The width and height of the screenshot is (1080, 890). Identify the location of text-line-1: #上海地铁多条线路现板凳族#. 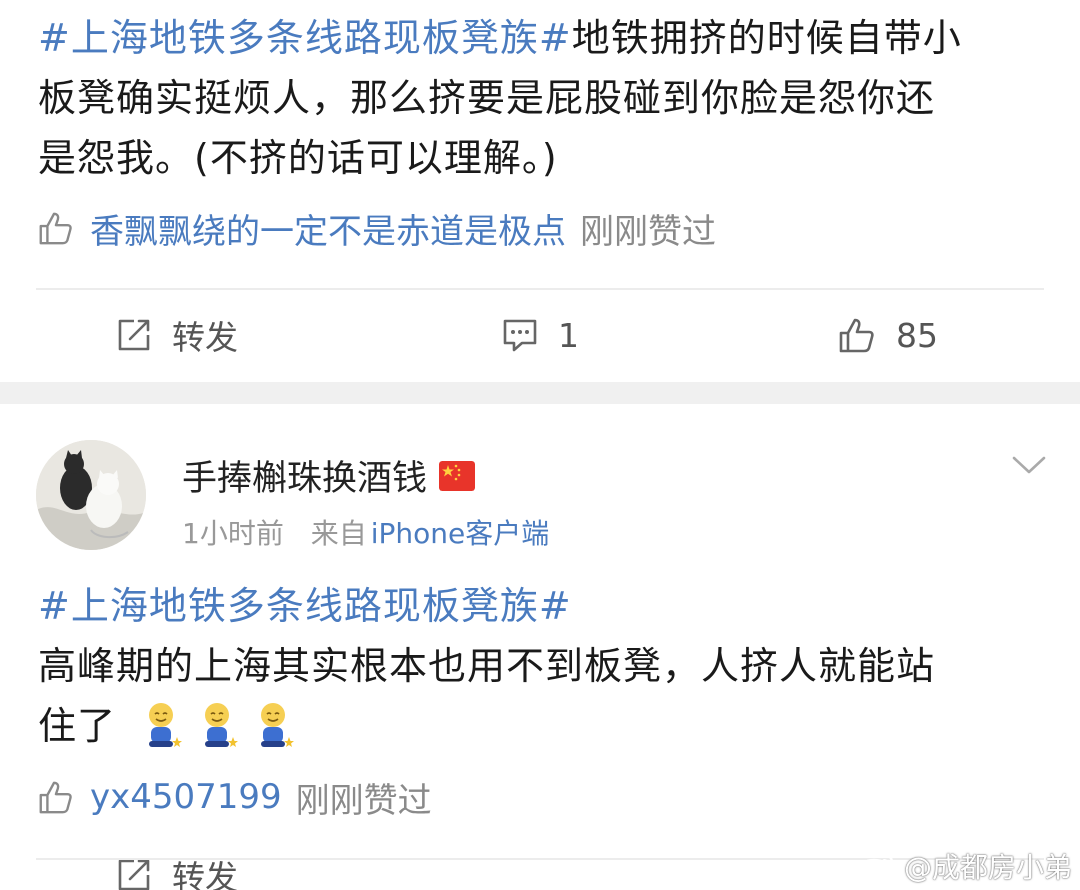
(540, 606).